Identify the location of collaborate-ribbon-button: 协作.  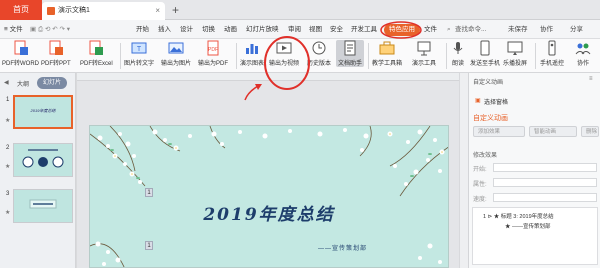
(583, 53).